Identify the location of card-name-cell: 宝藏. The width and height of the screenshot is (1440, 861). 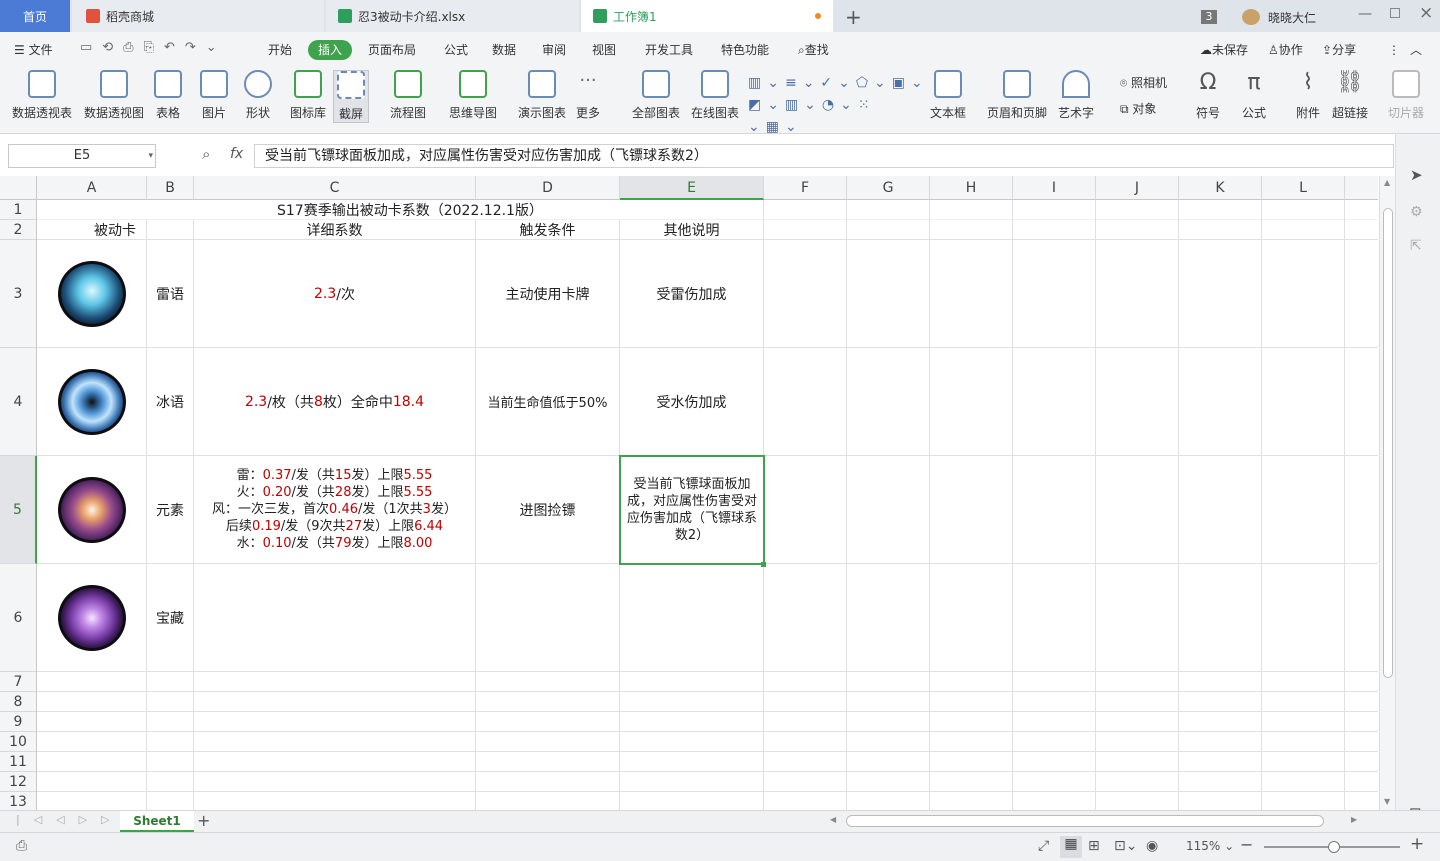
(170, 617).